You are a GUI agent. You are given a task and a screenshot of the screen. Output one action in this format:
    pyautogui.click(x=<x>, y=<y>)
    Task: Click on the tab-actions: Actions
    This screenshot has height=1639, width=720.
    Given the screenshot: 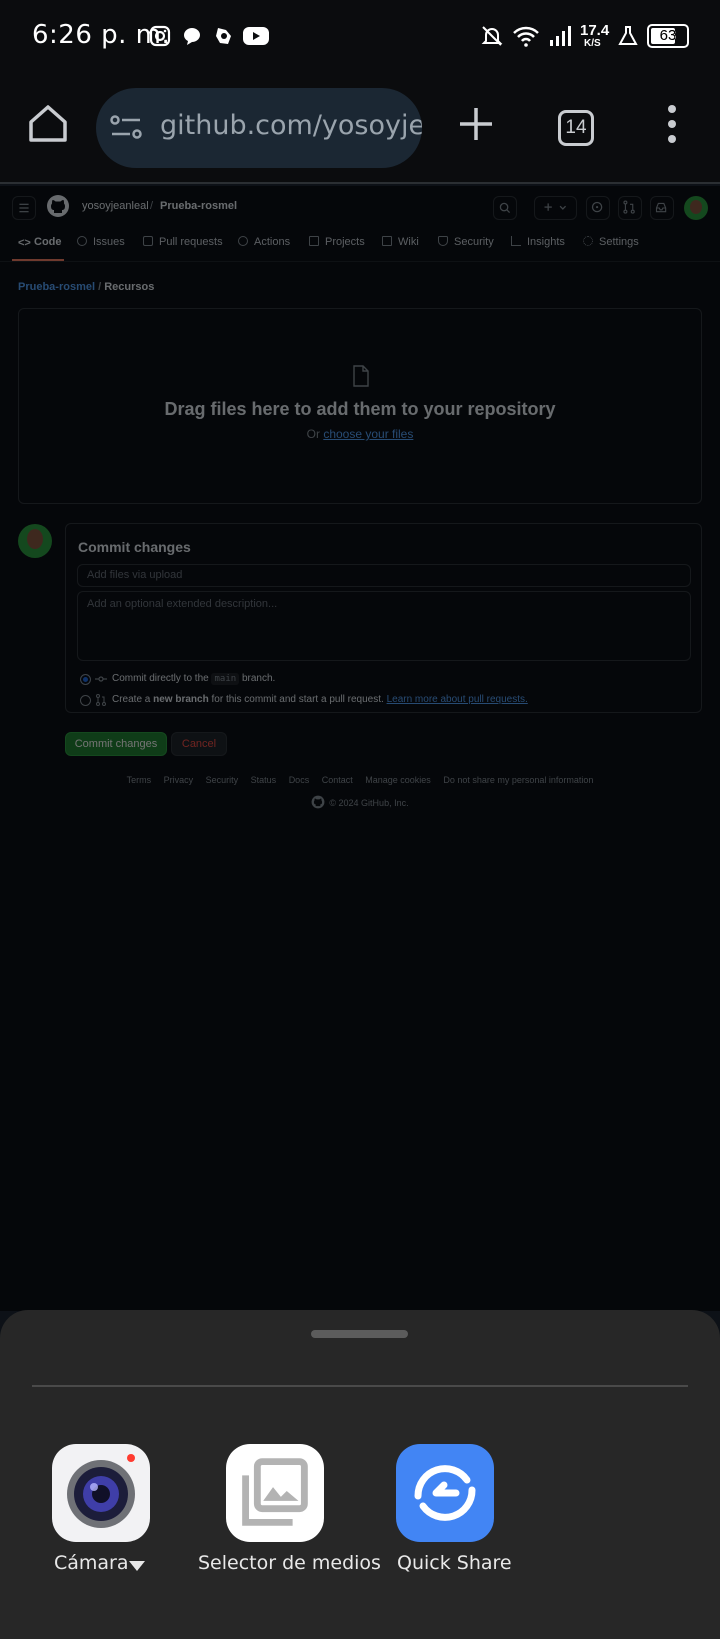 What is the action you would take?
    pyautogui.click(x=264, y=242)
    